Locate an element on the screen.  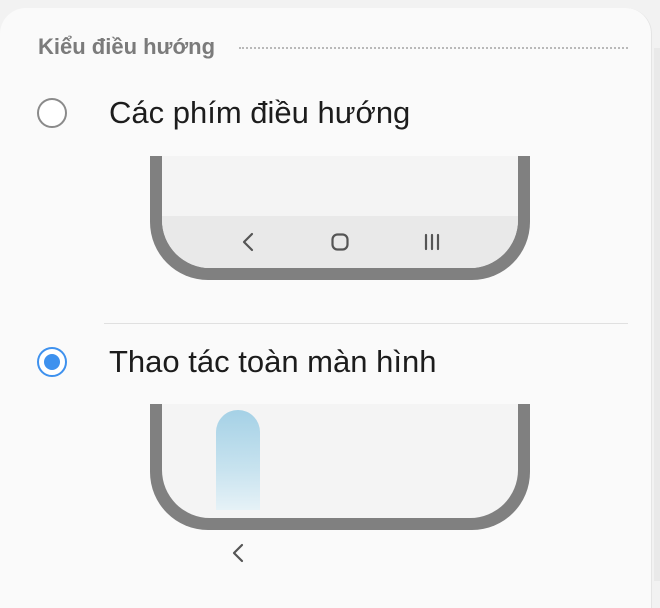
radio-selected-dot is located at coordinates (52, 362).